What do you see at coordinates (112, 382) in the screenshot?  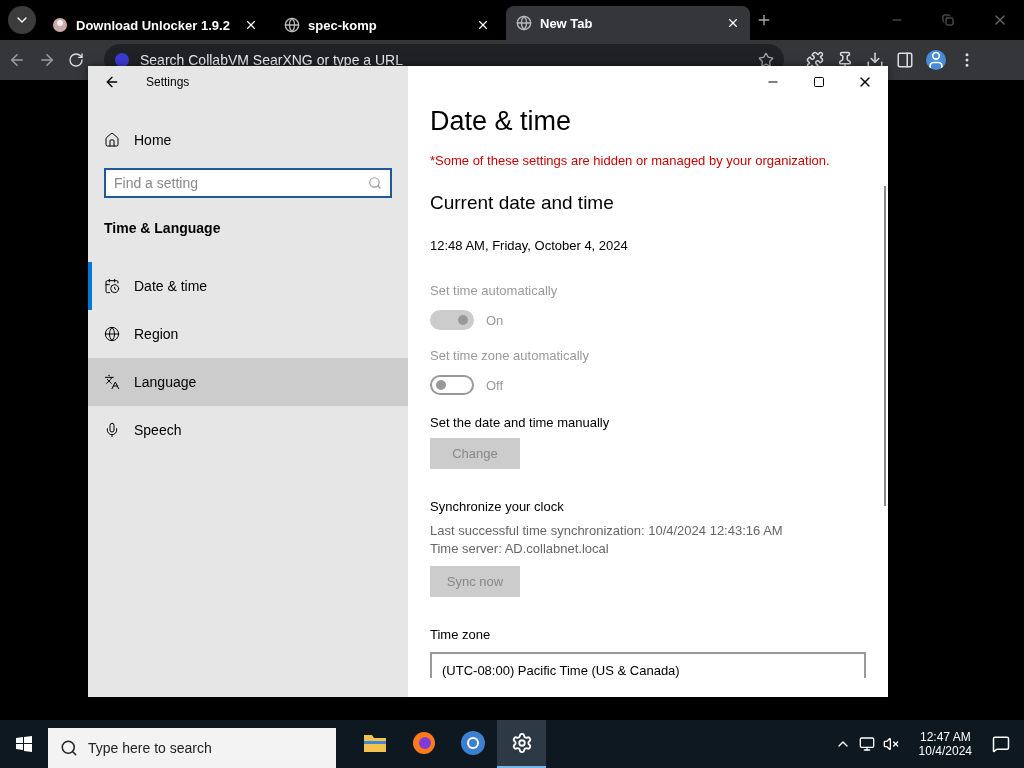 I see `language-icon` at bounding box center [112, 382].